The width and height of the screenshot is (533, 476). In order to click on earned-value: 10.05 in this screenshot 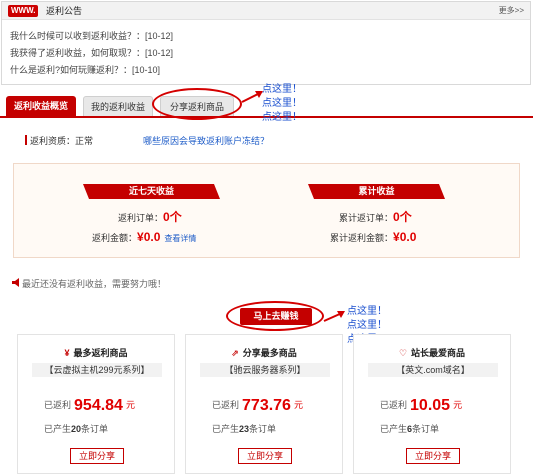, I will do `click(430, 405)`.